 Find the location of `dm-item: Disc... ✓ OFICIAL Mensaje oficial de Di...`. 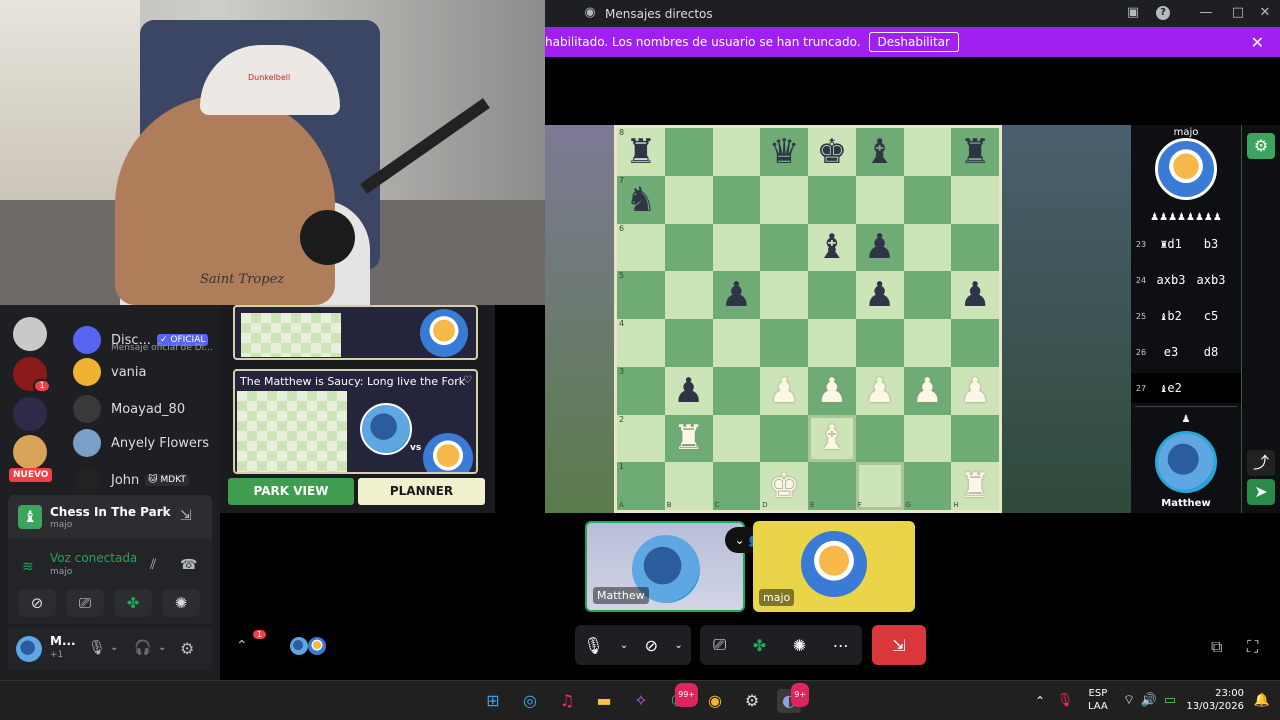

dm-item: Disc... ✓ OFICIAL Mensaje oficial de Di... is located at coordinates (145, 340).